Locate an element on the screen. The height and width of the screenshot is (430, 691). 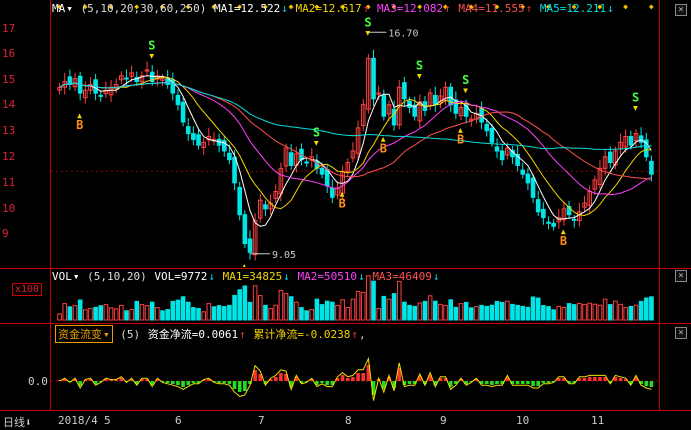
indicator-value: MA5=12.211 is located at coordinates (573, 8).